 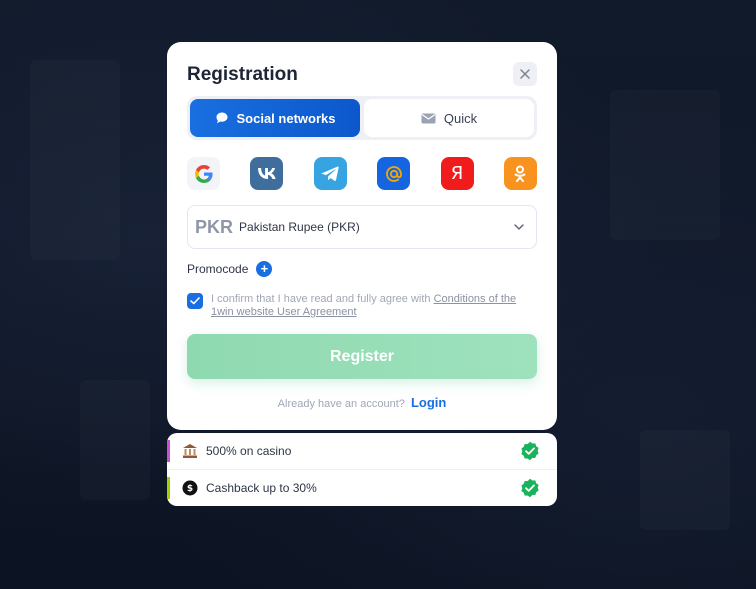 What do you see at coordinates (299, 227) in the screenshot?
I see `currency-name: Pakistan Rupee (PKR)` at bounding box center [299, 227].